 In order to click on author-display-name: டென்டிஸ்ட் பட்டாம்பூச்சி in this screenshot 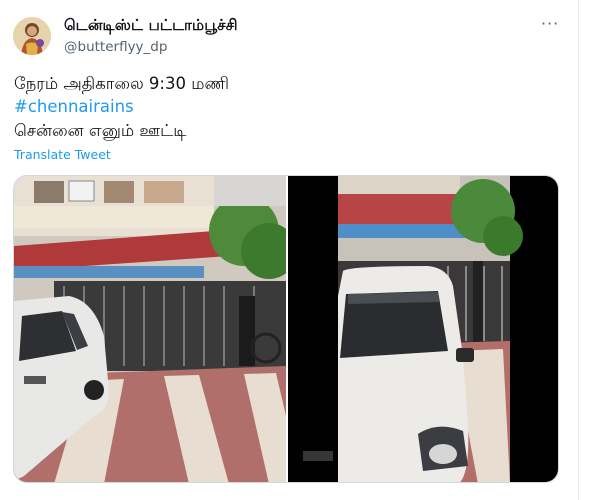, I will do `click(151, 26)`.